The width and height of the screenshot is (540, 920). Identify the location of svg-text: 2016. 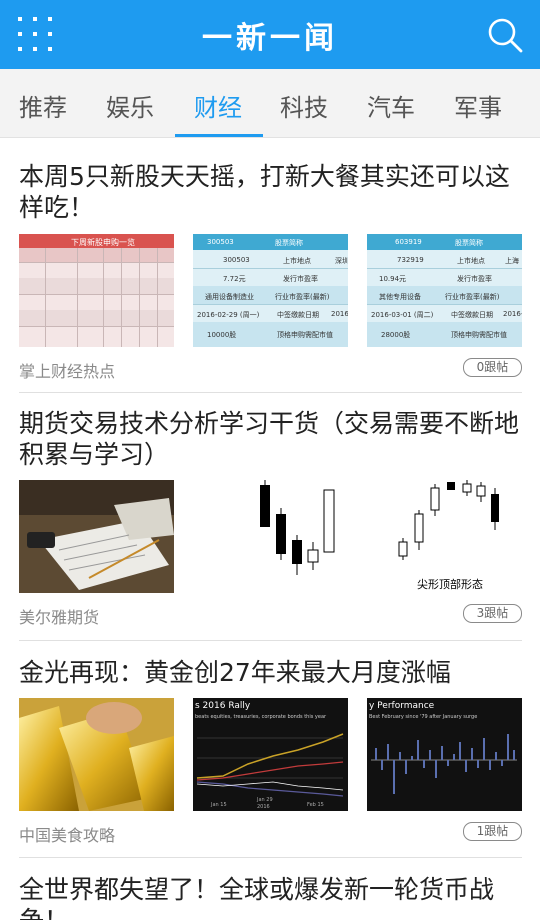
(263, 807).